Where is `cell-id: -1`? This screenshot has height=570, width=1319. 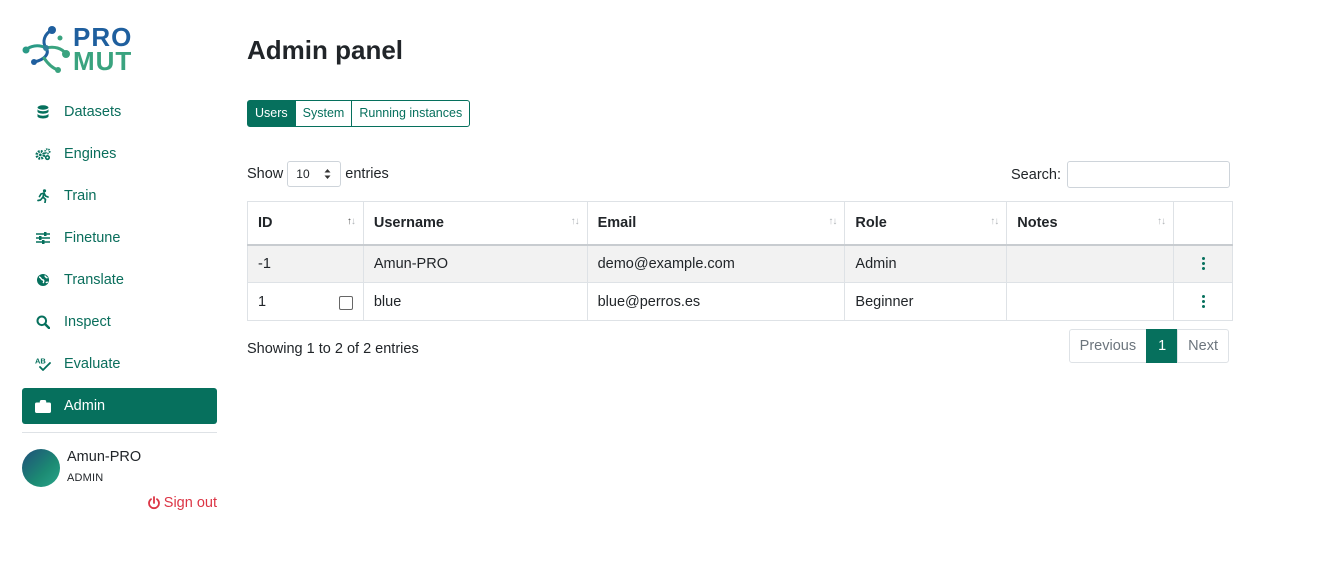
cell-id: -1 is located at coordinates (305, 263).